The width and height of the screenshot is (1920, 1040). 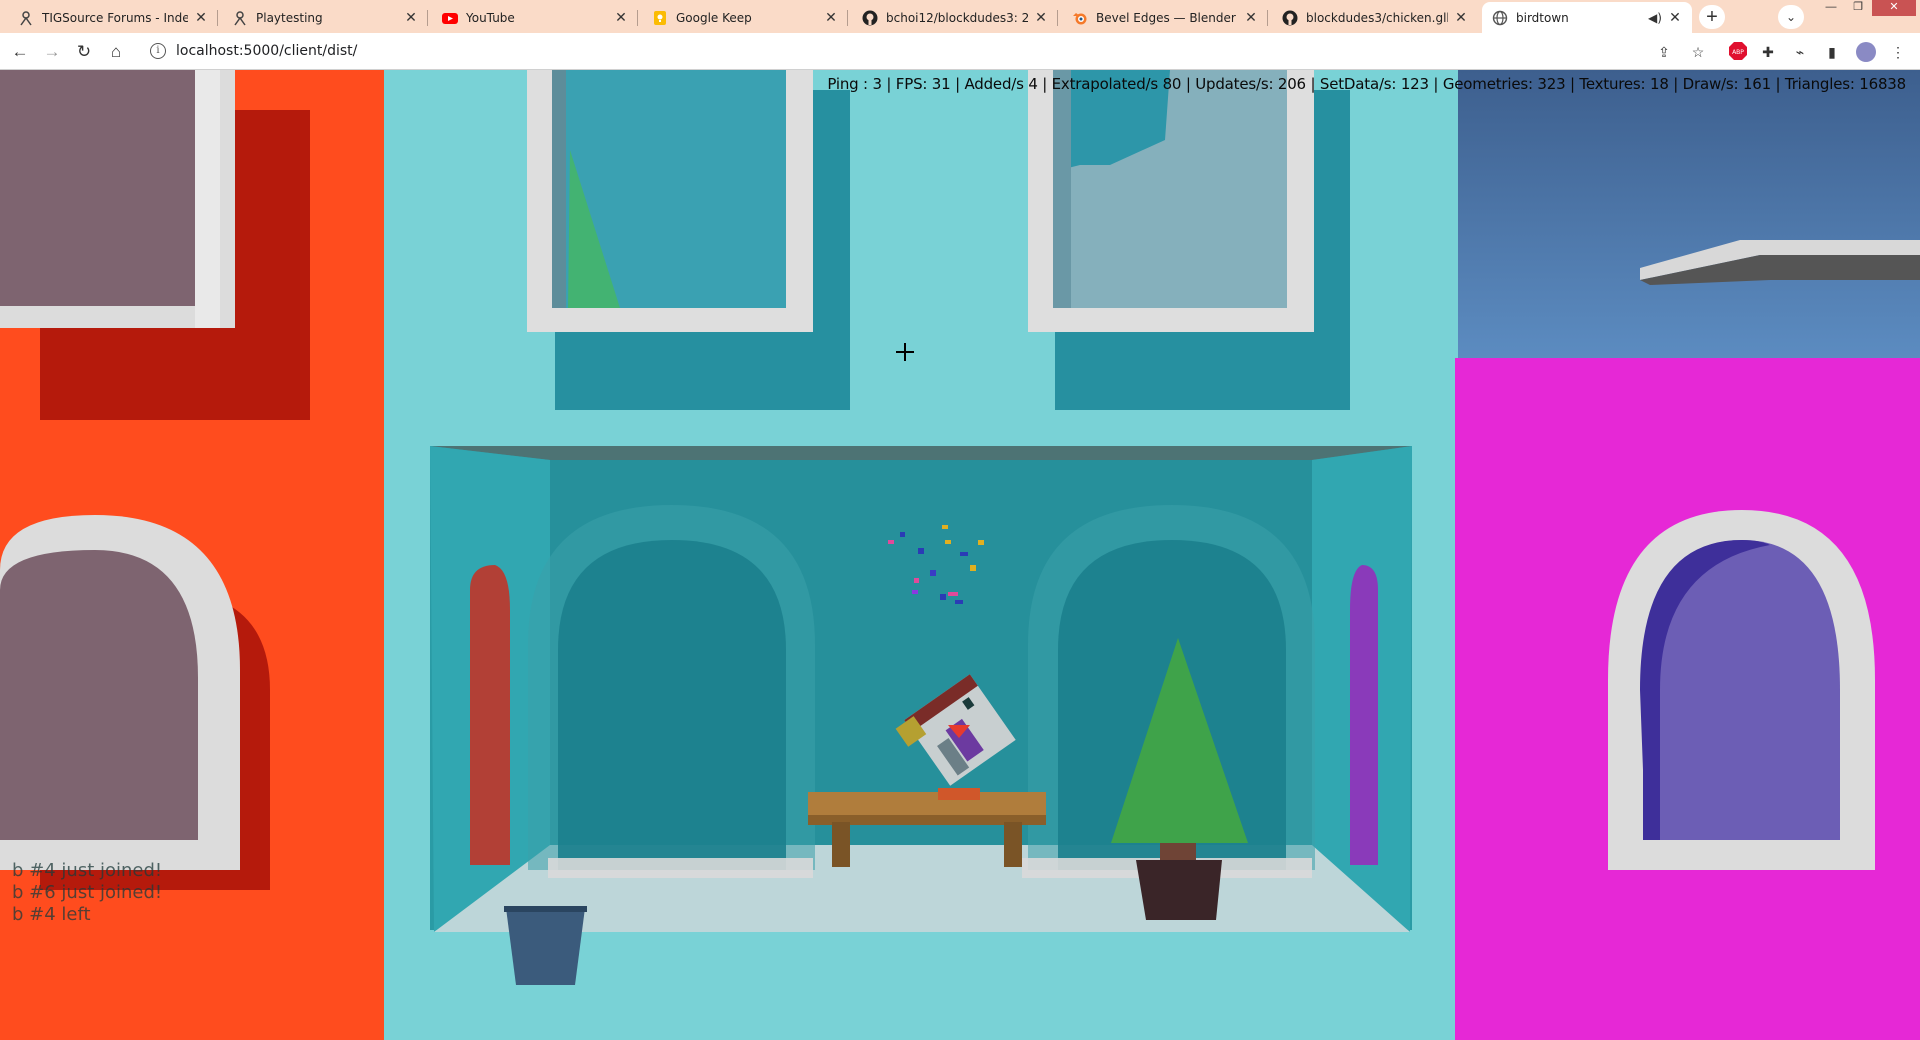 I want to click on side-panel-icon: ▮, so click(x=1832, y=52).